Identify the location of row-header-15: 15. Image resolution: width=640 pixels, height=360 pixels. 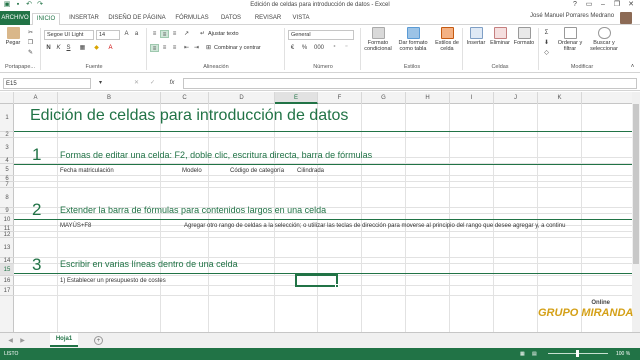
(7, 270).